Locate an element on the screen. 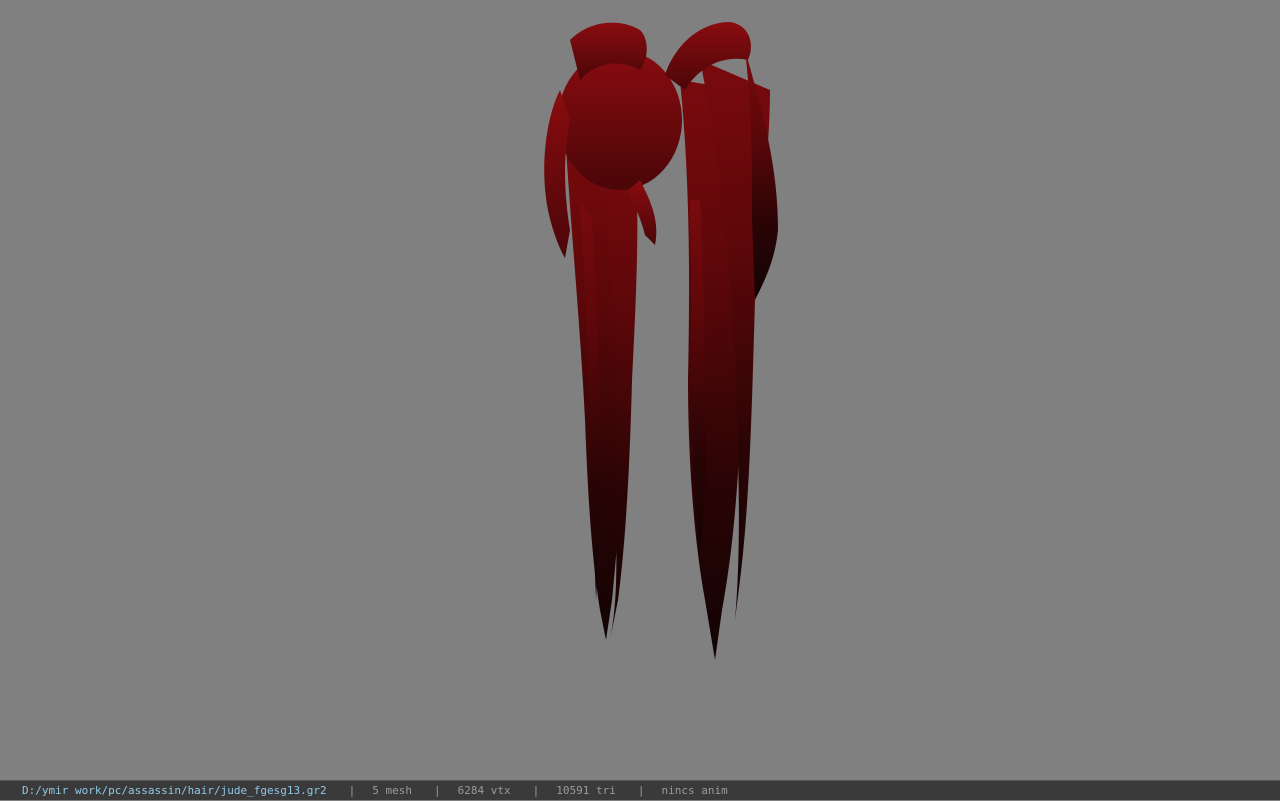 This screenshot has width=1280, height=801. left-ponytail is located at coordinates (601, 385).